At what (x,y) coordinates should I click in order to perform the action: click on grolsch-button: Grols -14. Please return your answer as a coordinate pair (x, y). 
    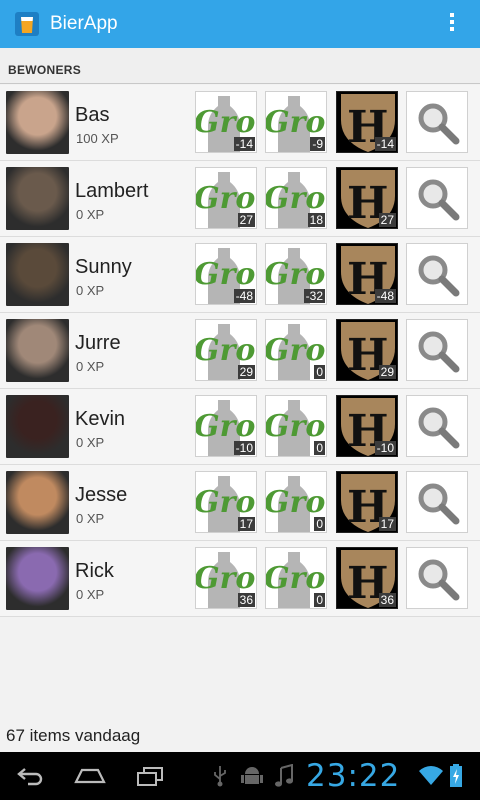
    Looking at the image, I should click on (226, 122).